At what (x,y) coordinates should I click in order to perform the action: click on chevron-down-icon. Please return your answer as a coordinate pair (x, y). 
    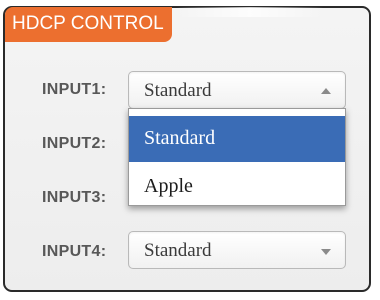
    Looking at the image, I should click on (326, 252).